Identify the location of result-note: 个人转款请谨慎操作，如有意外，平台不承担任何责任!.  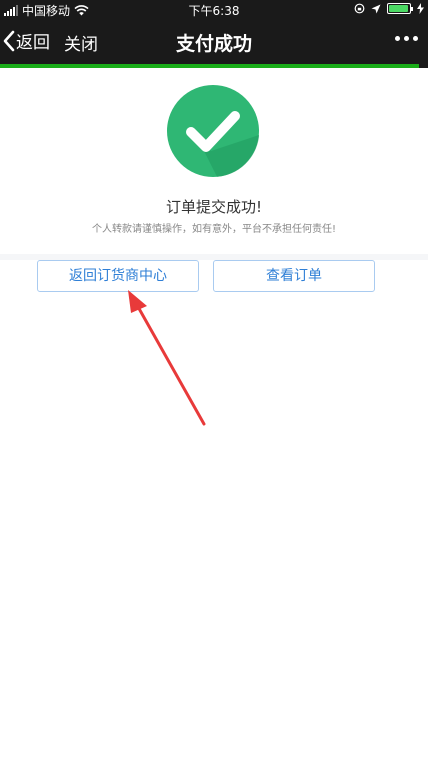
(213, 229).